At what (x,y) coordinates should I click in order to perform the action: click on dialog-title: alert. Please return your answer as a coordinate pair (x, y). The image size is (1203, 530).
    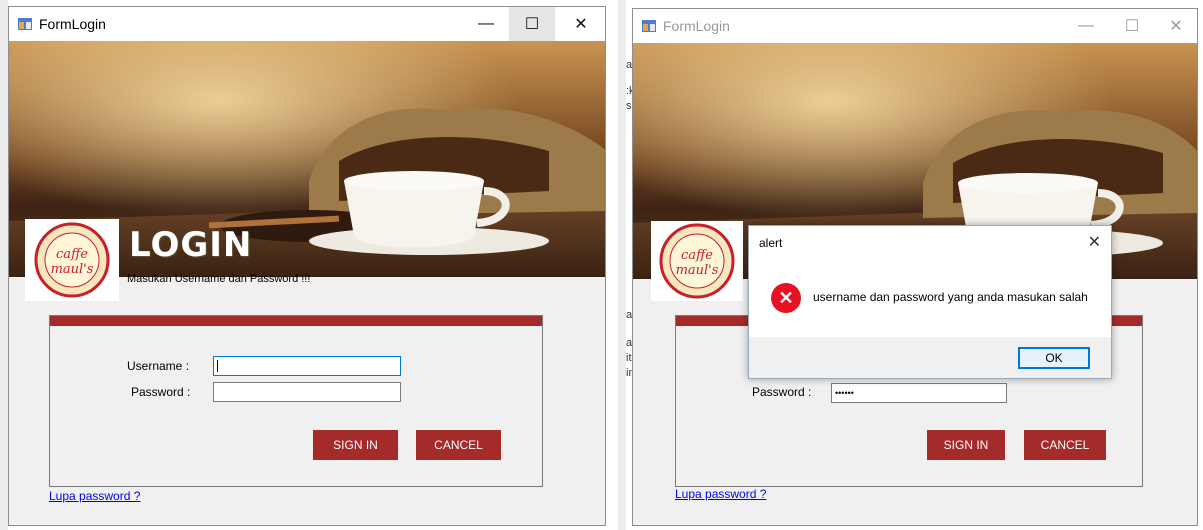
    Looking at the image, I should click on (771, 243).